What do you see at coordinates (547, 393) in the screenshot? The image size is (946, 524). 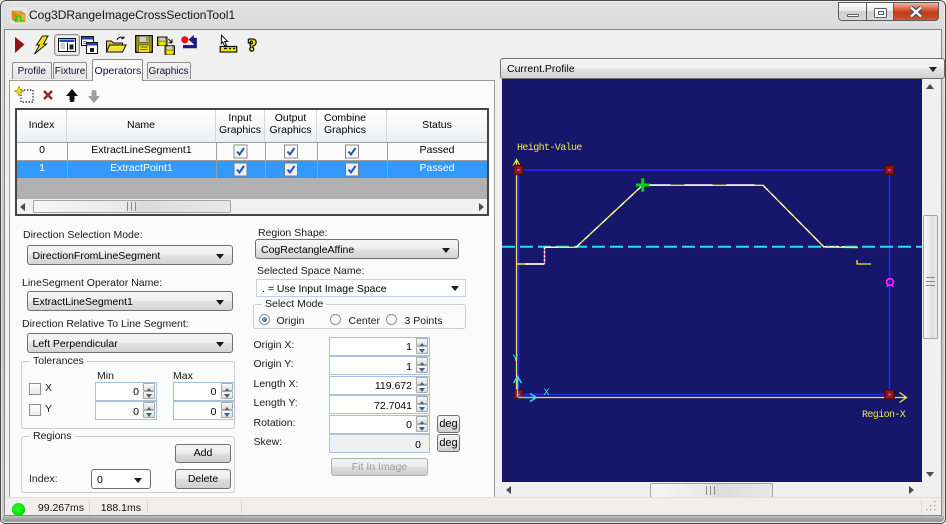 I see `svg-text: X` at bounding box center [547, 393].